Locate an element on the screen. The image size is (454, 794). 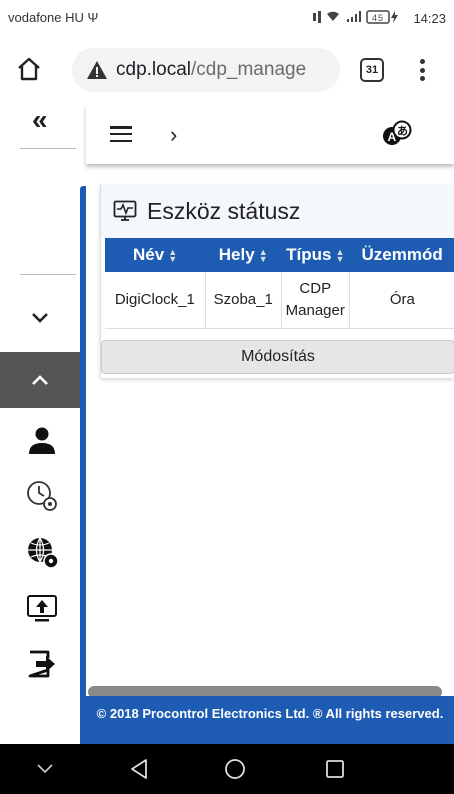
user-icon is located at coordinates (42, 440).